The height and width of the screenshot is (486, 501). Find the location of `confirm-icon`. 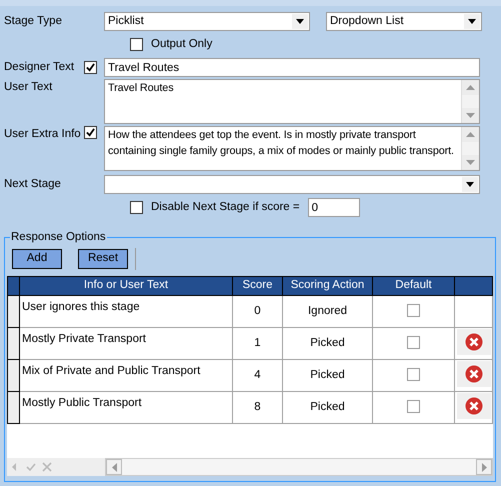

confirm-icon is located at coordinates (31, 467).